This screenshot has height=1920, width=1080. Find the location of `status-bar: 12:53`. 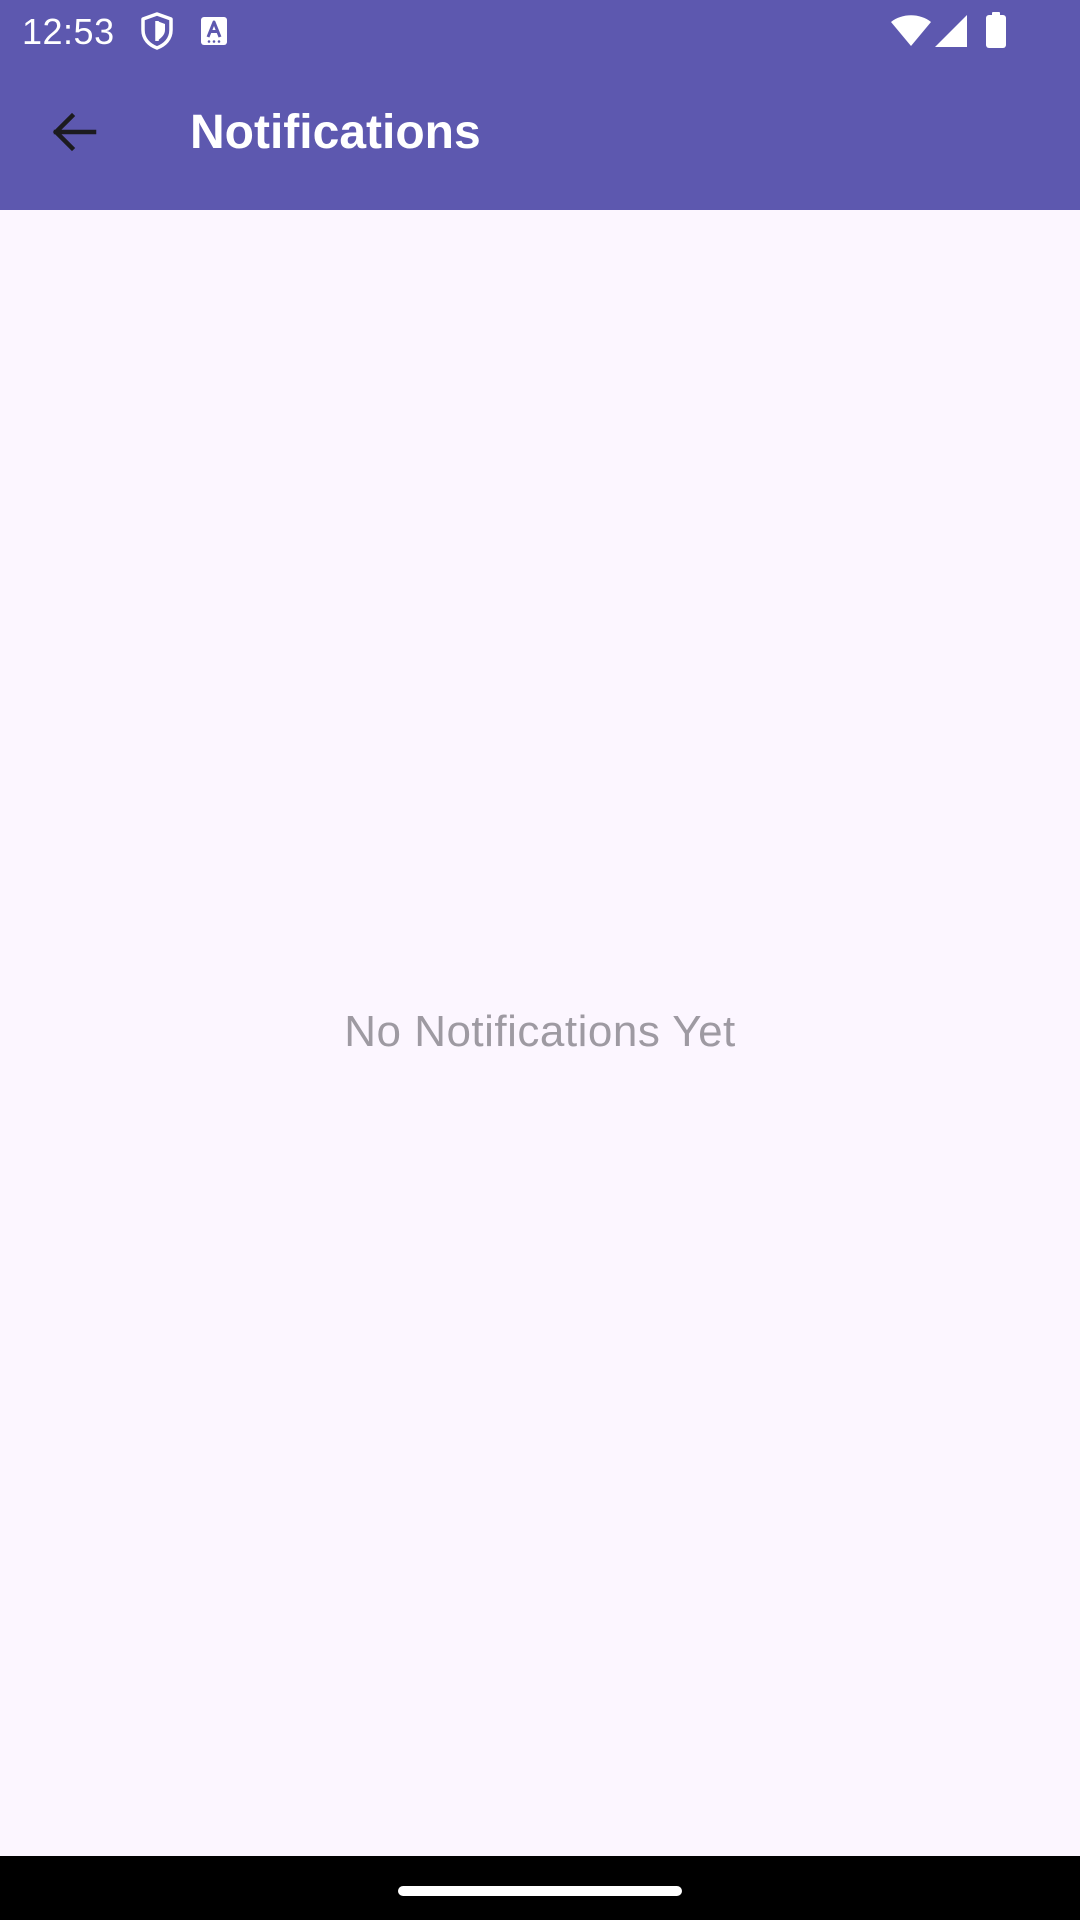

status-bar: 12:53 is located at coordinates (540, 32).